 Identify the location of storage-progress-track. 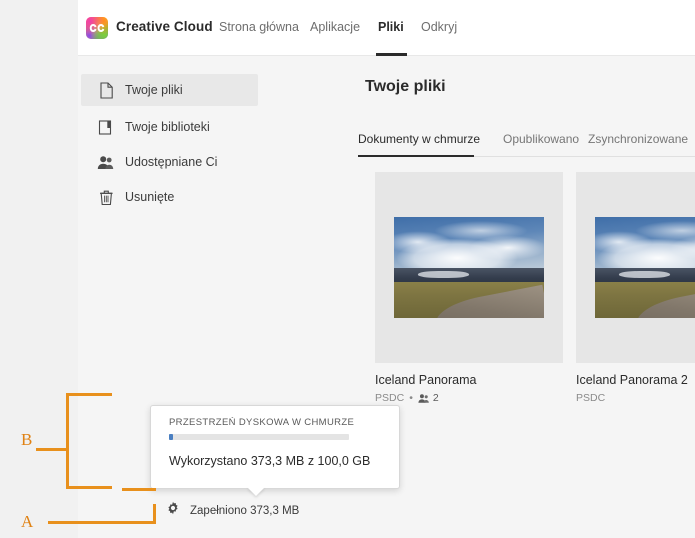
(259, 437).